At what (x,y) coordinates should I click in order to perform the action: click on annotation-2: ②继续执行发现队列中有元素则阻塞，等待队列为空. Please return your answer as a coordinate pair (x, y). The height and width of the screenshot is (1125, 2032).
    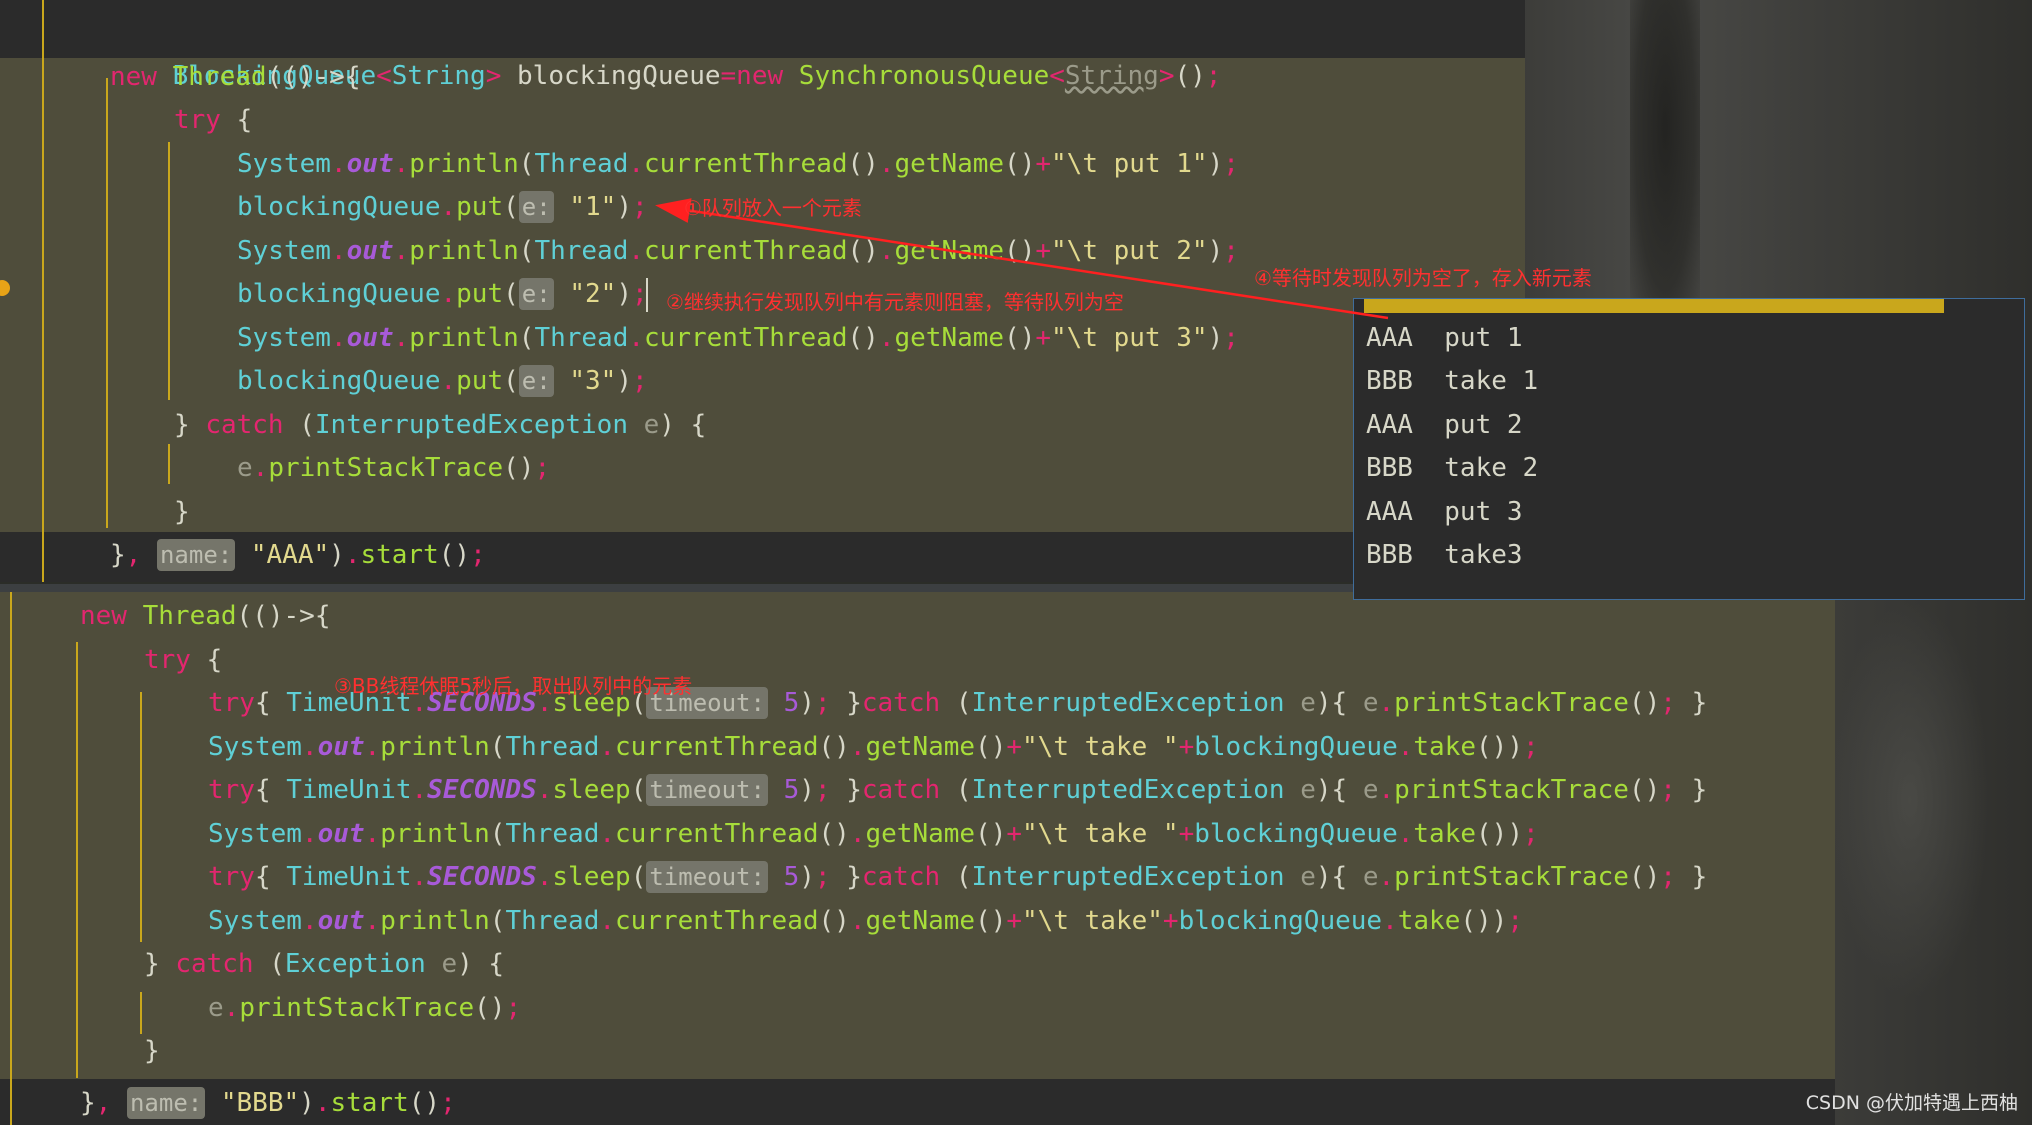
    Looking at the image, I should click on (895, 302).